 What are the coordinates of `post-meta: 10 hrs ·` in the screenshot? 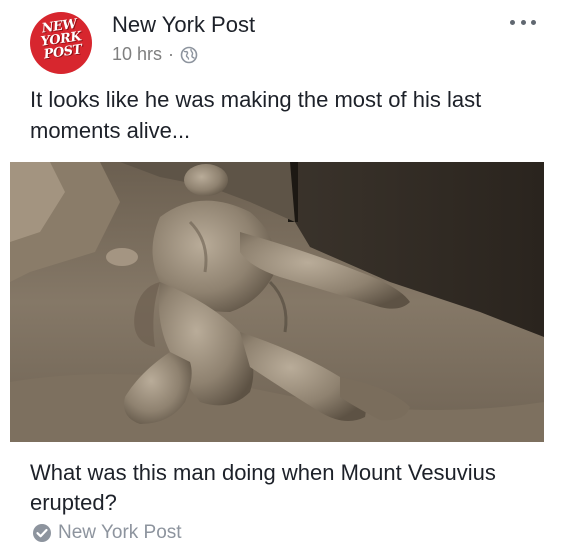 It's located at (155, 54).